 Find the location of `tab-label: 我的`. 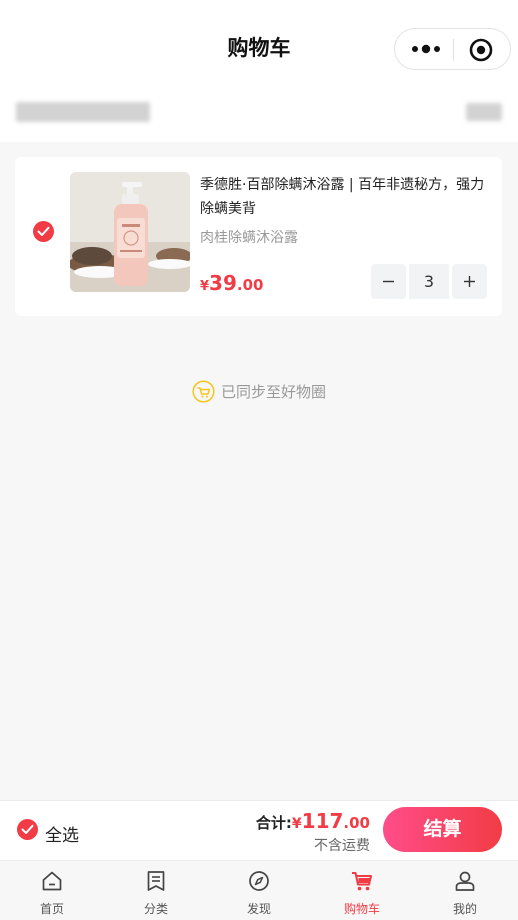

tab-label: 我的 is located at coordinates (464, 909).